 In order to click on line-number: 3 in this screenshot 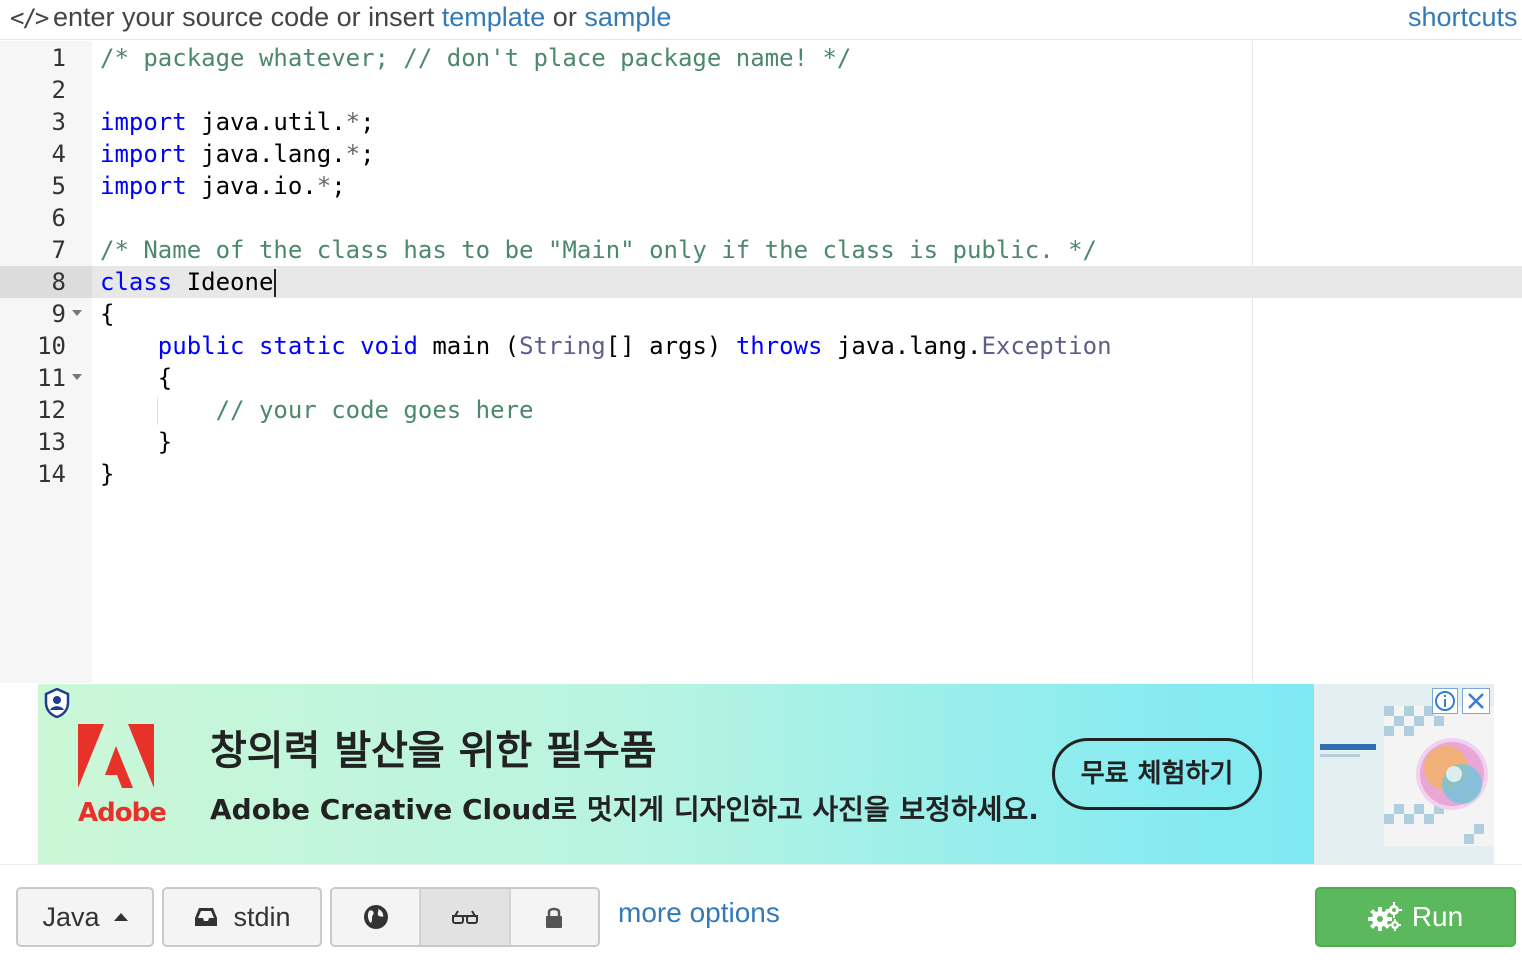, I will do `click(58, 122)`.